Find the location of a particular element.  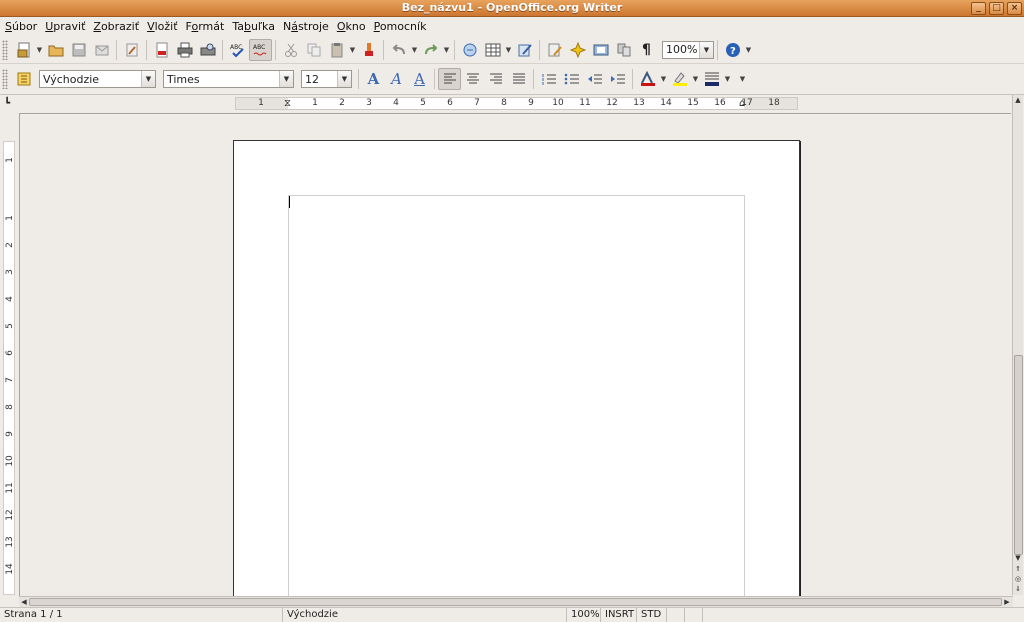

vertical-scroll-thumb is located at coordinates (1018, 455).